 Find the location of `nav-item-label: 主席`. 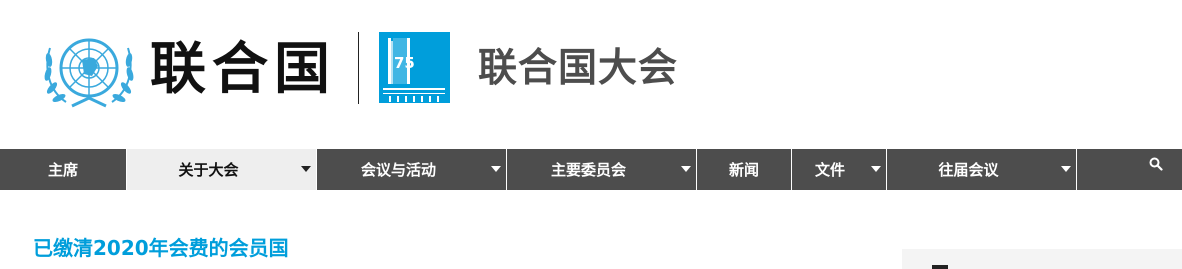

nav-item-label: 主席 is located at coordinates (62, 170).